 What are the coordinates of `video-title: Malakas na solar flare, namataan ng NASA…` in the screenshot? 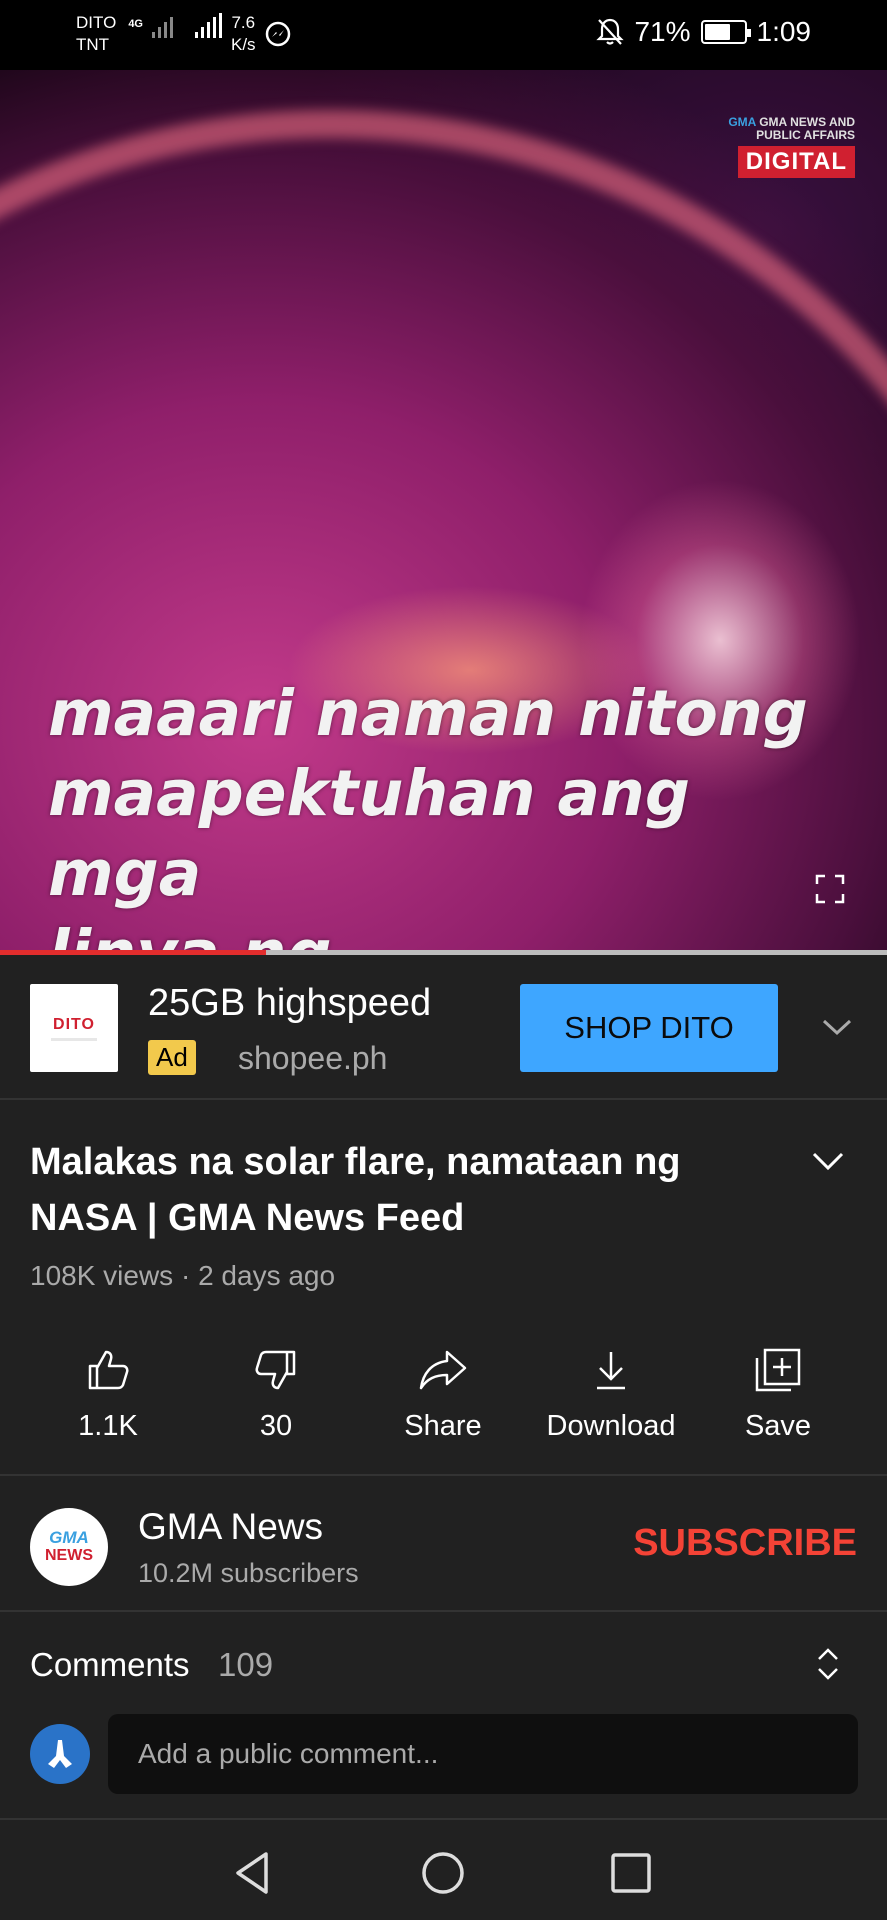 It's located at (410, 1190).